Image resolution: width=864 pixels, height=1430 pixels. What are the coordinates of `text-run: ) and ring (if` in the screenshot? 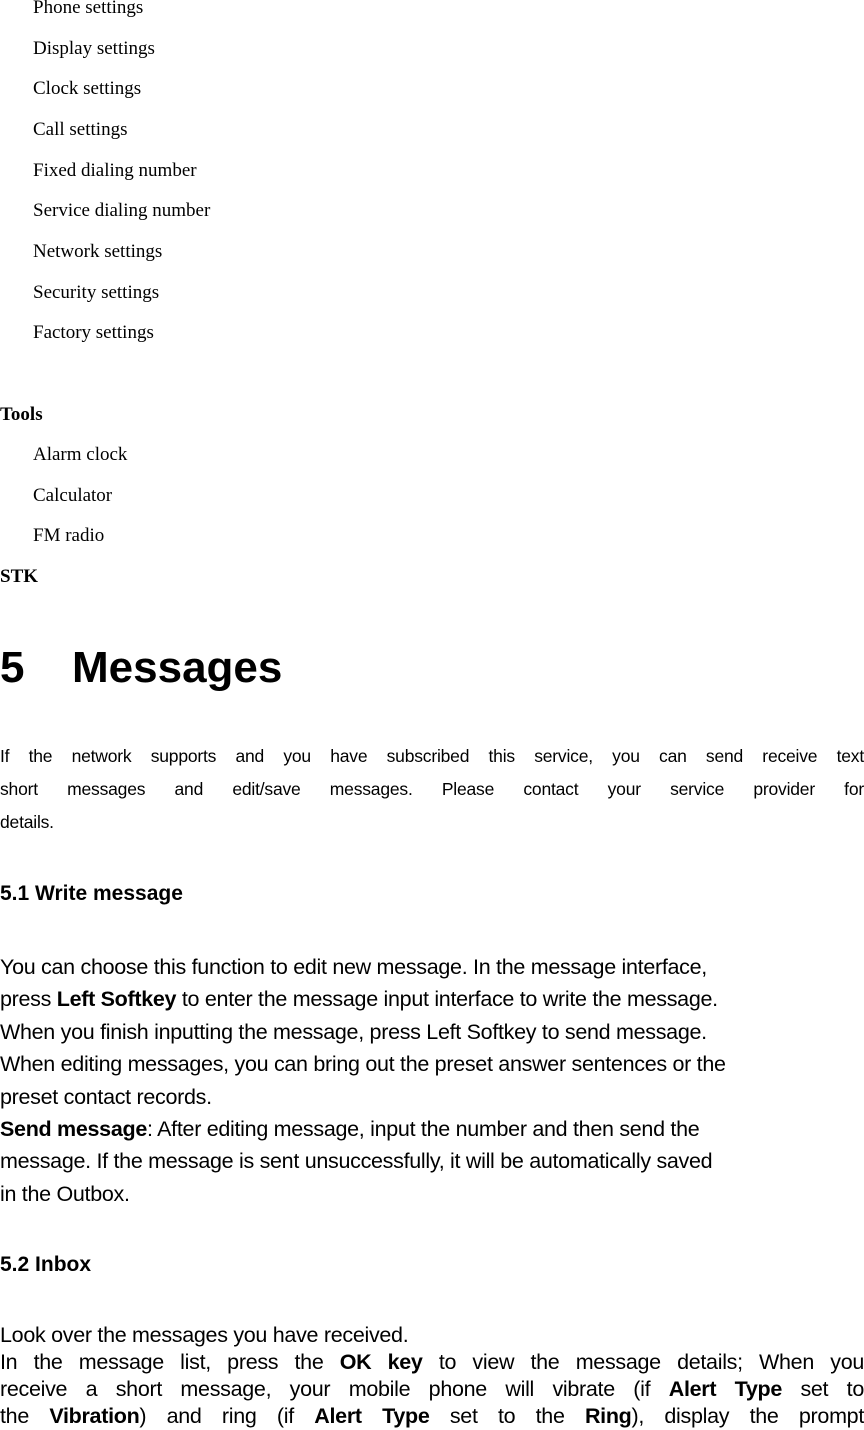 It's located at (227, 1416).